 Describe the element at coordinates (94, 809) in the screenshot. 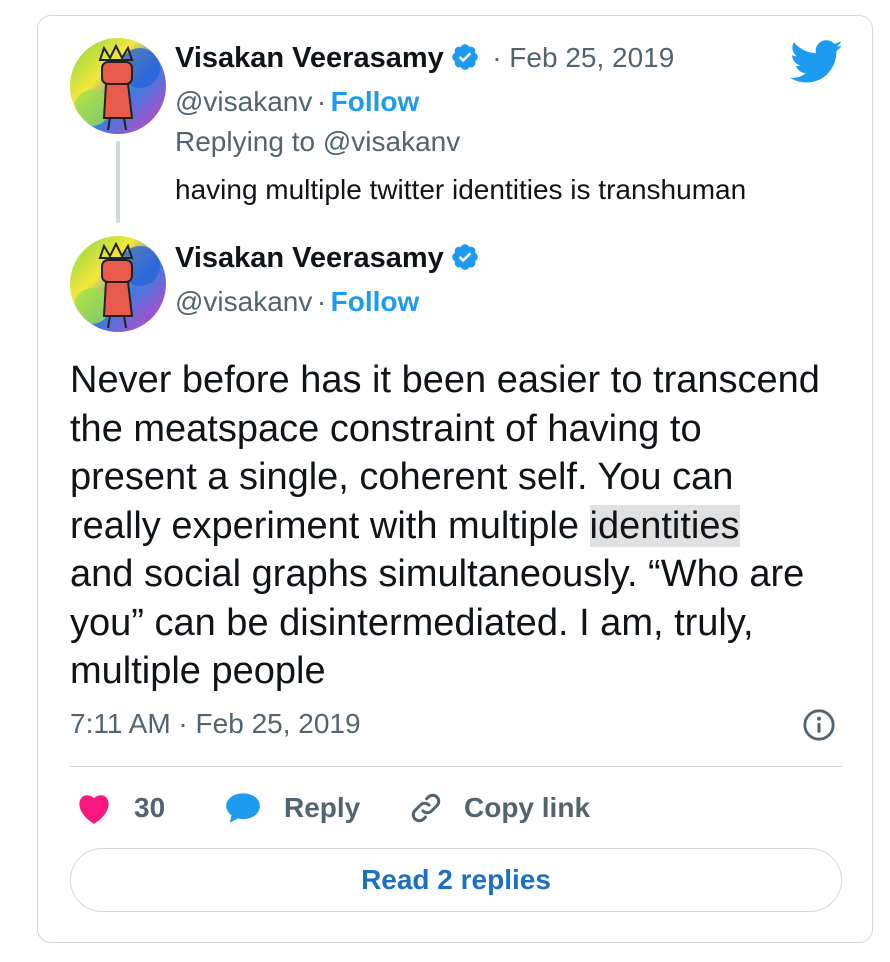

I see `heart-icon` at that location.